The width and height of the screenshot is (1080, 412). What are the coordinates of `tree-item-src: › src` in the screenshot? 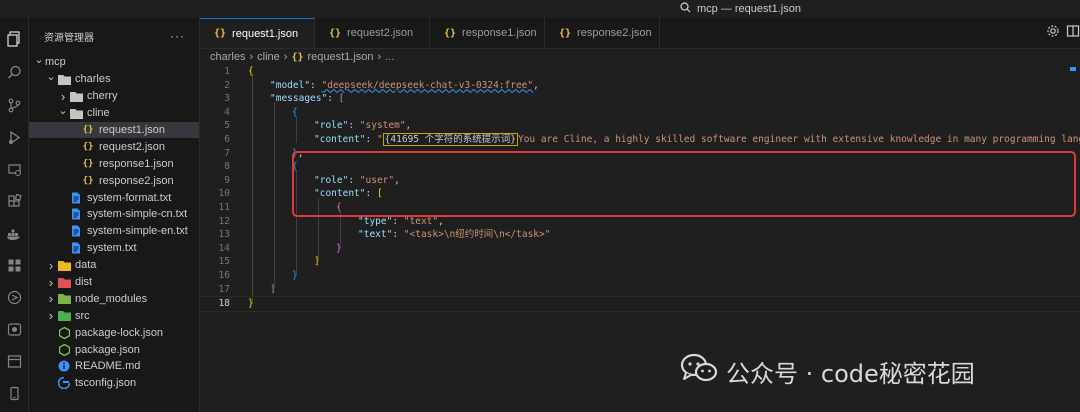 It's located at (114, 315).